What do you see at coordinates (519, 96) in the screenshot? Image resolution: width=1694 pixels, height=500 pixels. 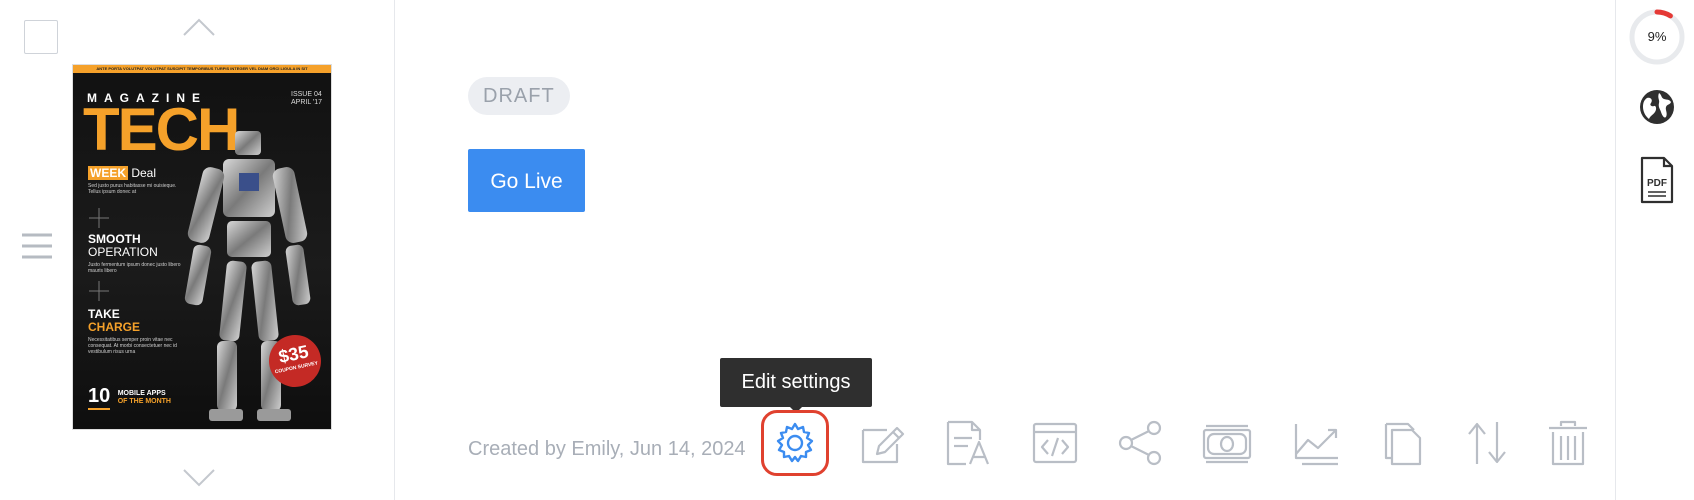 I see `status-badge: DRAFT` at bounding box center [519, 96].